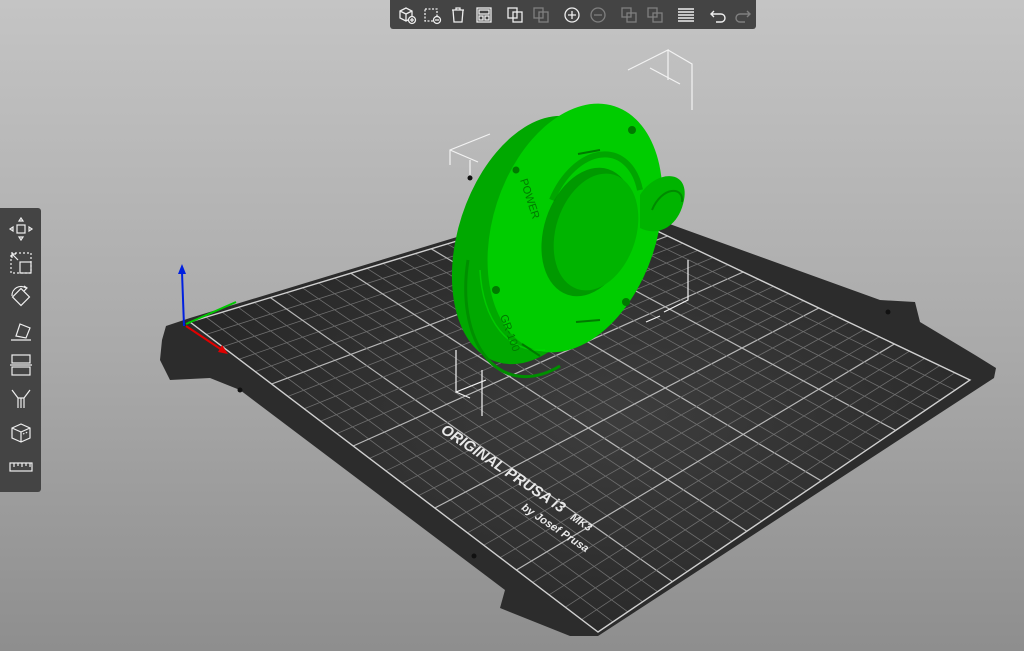 The height and width of the screenshot is (651, 1024). I want to click on cut-icon, so click(20, 365).